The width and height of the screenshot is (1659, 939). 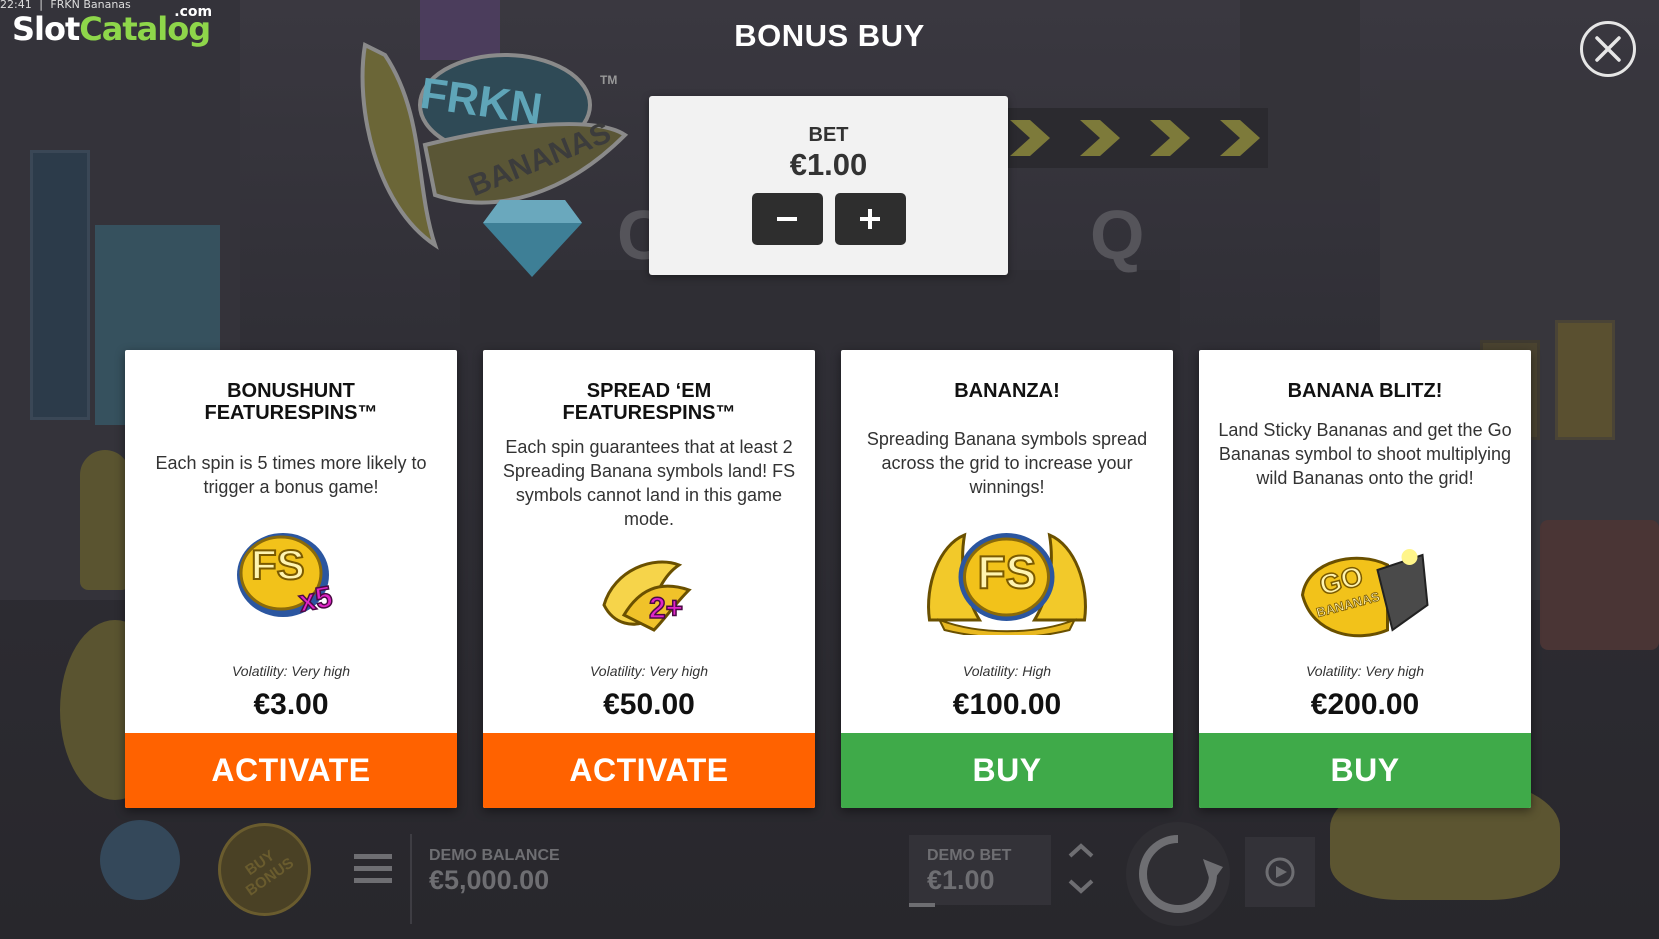 What do you see at coordinates (291, 704) in the screenshot?
I see `card-price: €3.00` at bounding box center [291, 704].